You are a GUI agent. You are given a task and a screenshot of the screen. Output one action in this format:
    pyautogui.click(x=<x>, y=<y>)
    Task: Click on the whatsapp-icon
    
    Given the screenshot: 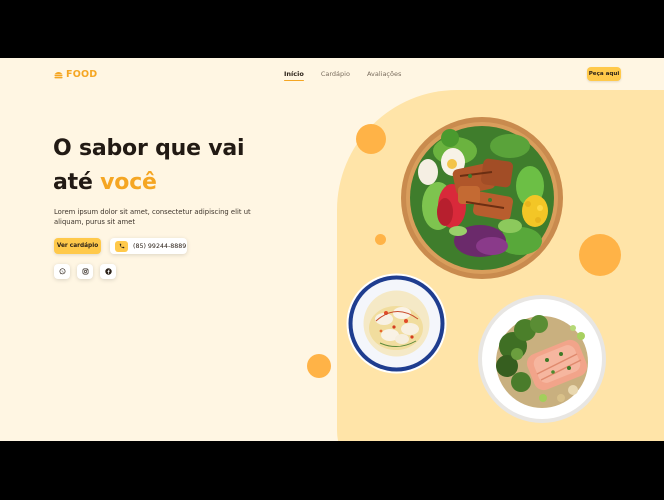 What is the action you would take?
    pyautogui.click(x=62, y=271)
    